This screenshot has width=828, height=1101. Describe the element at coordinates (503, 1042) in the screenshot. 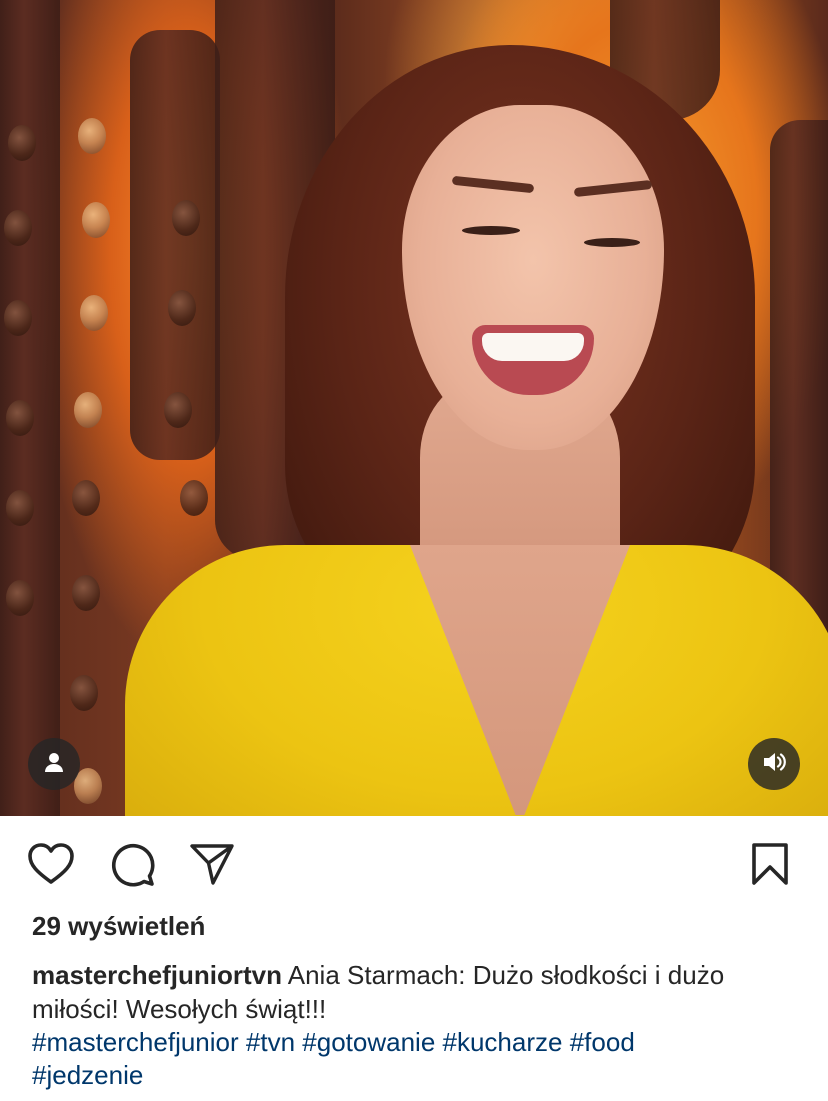

I see `hashtag-link: #kucharze` at that location.